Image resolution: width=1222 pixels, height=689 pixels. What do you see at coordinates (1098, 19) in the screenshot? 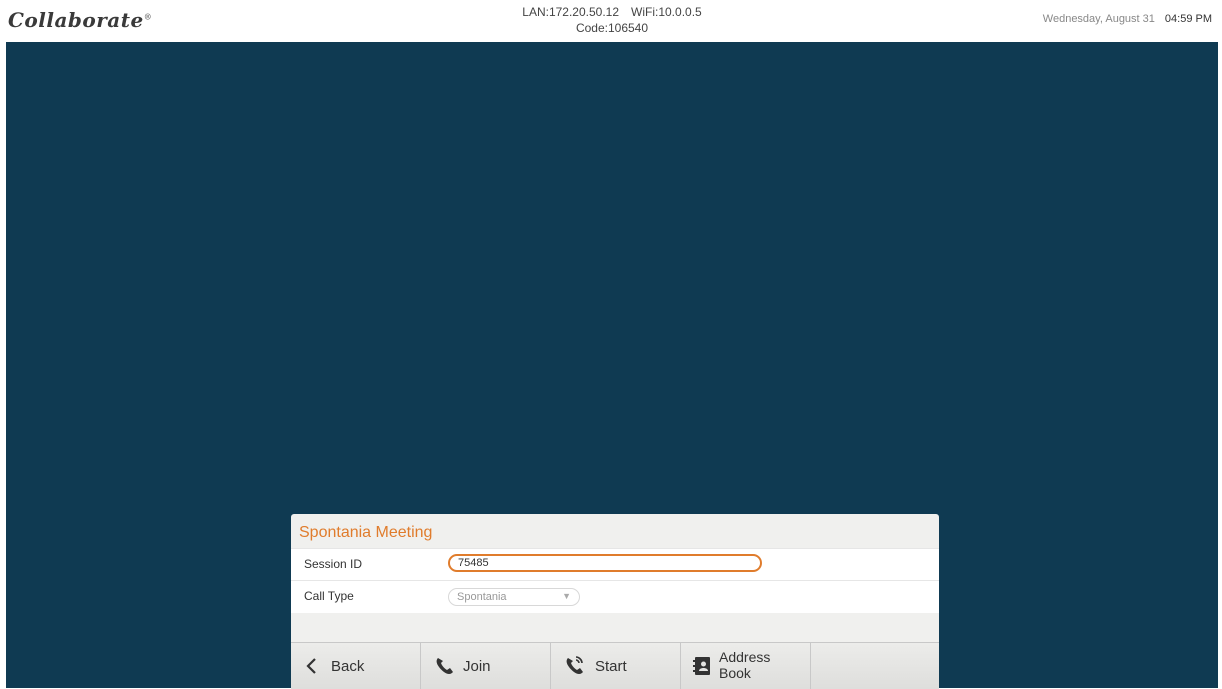
I see `date-label: Wednesday, August 31` at bounding box center [1098, 19].